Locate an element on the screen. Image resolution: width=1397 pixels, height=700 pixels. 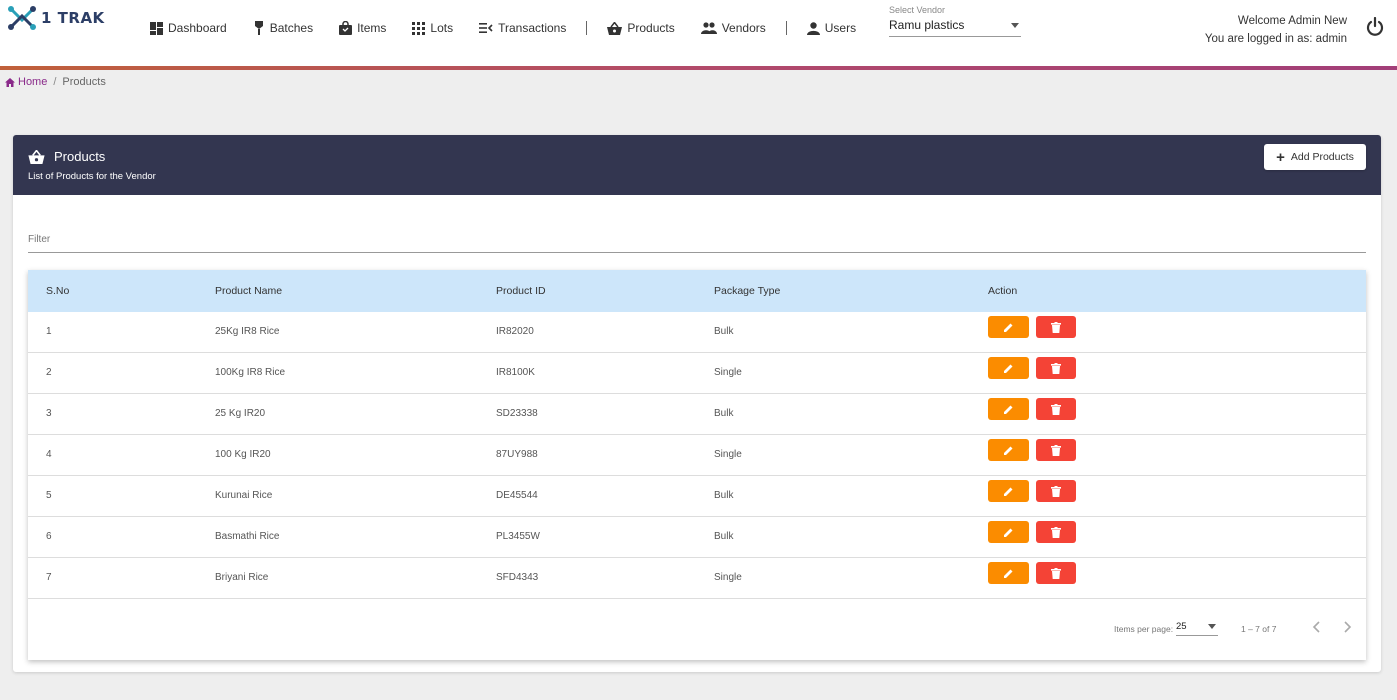
chevron-right-icon is located at coordinates (1348, 627).